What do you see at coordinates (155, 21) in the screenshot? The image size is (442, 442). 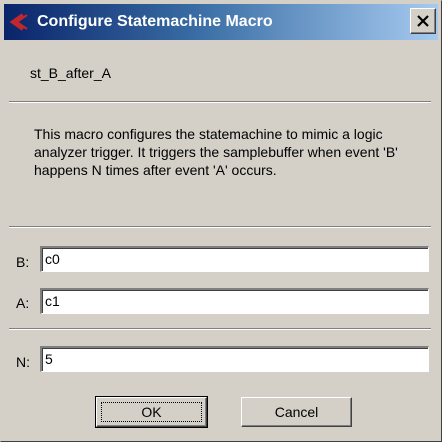 I see `window-title: Configure Statemachine Macro` at bounding box center [155, 21].